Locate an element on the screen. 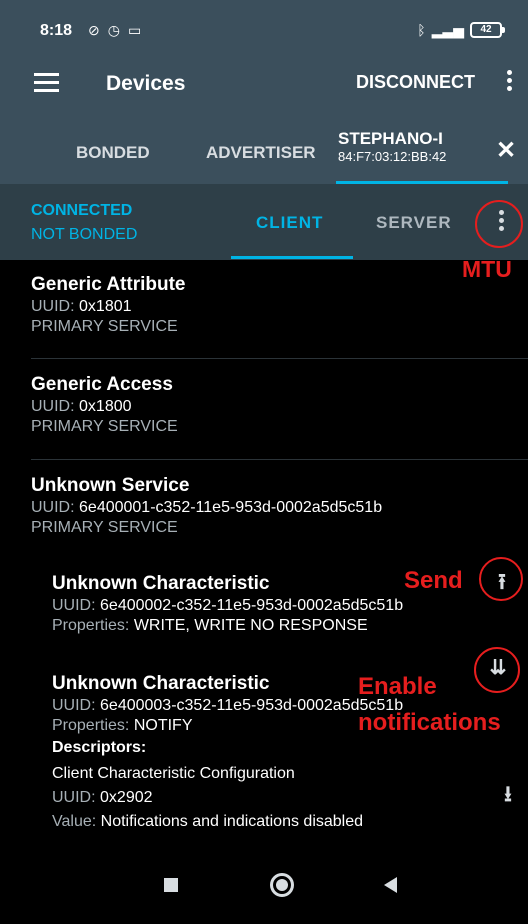 The image size is (528, 924). descriptor-name: Client Characteristic Configuration is located at coordinates (173, 773).